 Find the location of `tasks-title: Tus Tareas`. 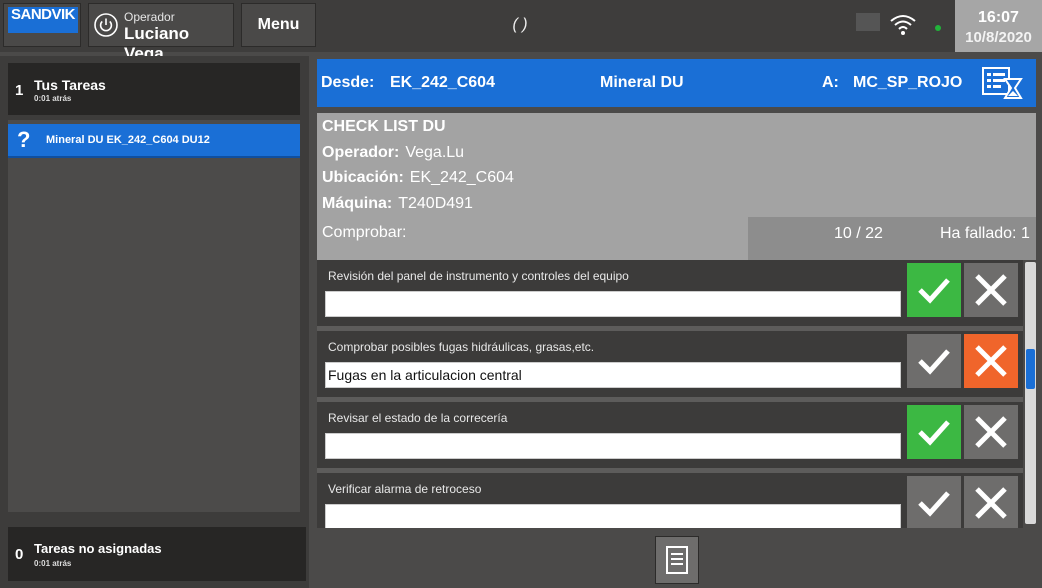

tasks-title: Tus Tareas is located at coordinates (70, 85).